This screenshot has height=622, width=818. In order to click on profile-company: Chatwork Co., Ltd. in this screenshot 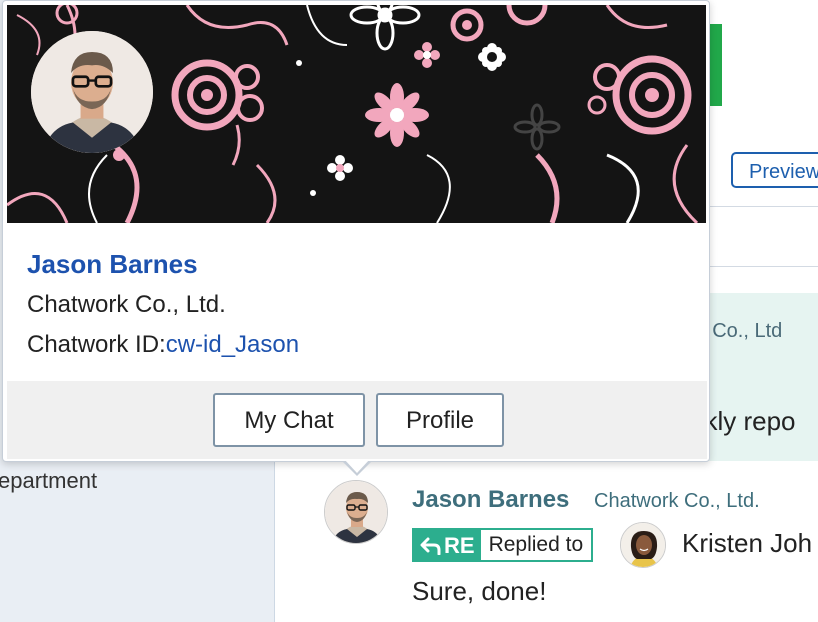, I will do `click(126, 304)`.